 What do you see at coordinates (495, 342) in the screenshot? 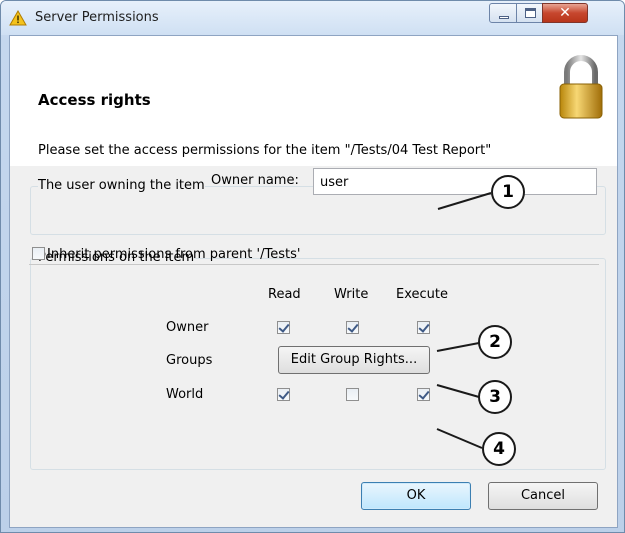
I see `callout-2: 2` at bounding box center [495, 342].